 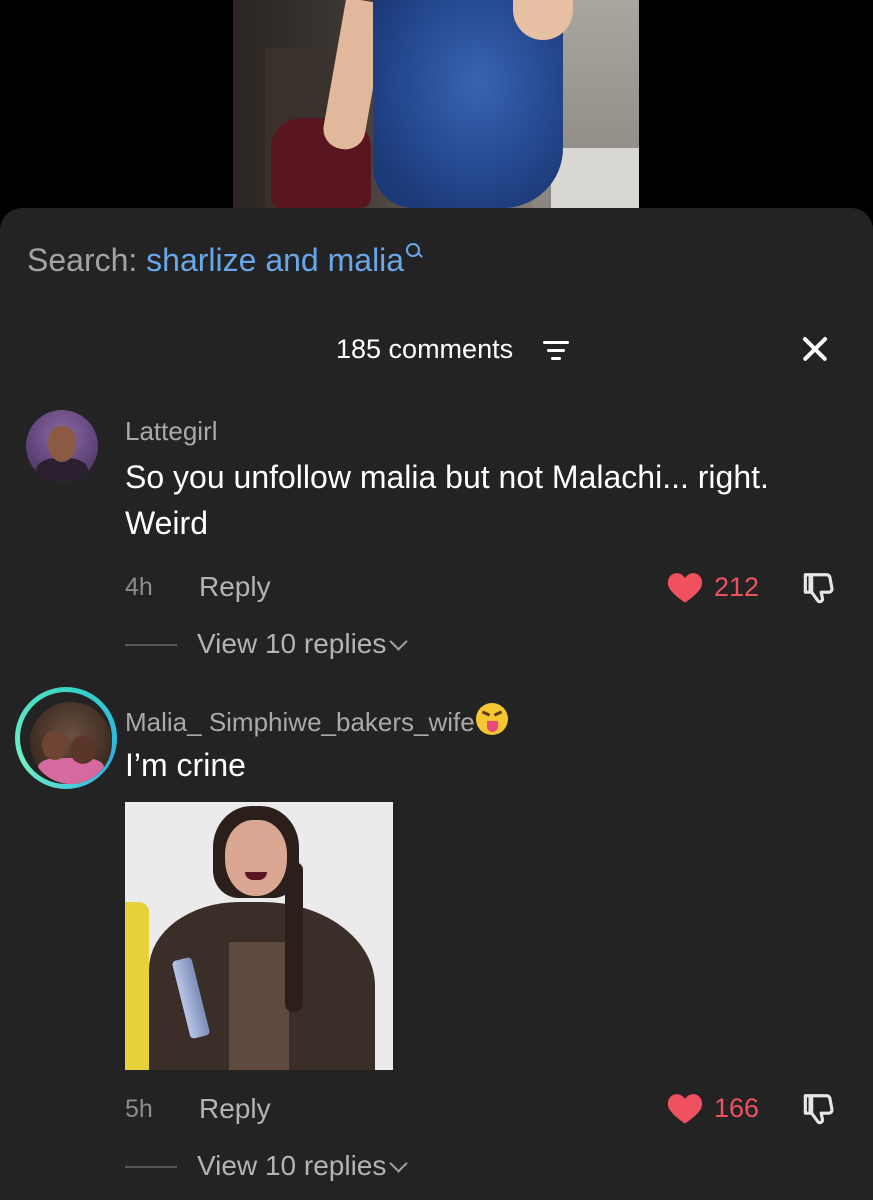 I want to click on like-button: 212, so click(x=716, y=588).